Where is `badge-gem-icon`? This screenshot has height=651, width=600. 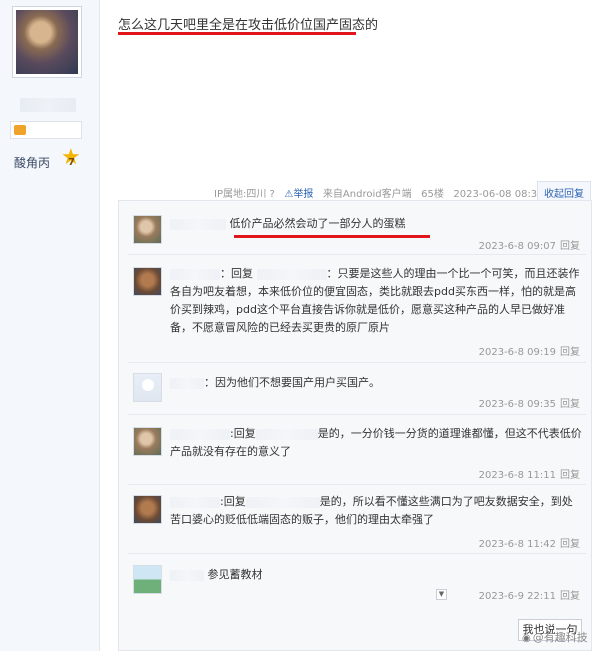
badge-gem-icon is located at coordinates (20, 130).